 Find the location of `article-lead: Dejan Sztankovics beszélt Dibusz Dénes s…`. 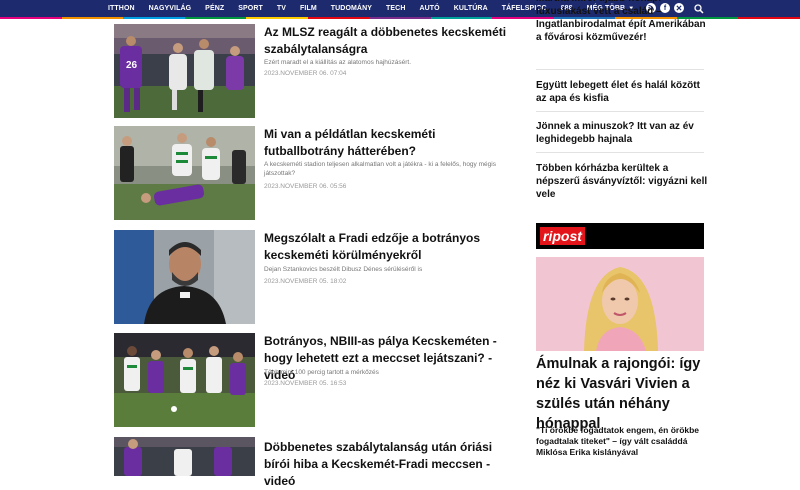

article-lead: Dejan Sztankovics beszélt Dibusz Dénes s… is located at coordinates (343, 269).